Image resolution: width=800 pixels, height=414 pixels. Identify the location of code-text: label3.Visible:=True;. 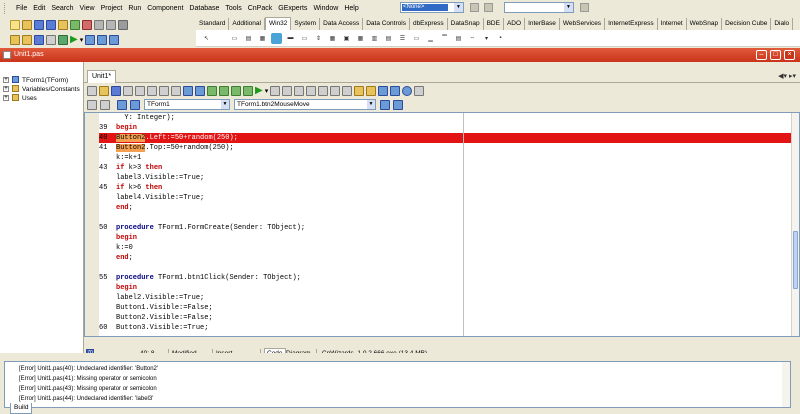
(160, 178).